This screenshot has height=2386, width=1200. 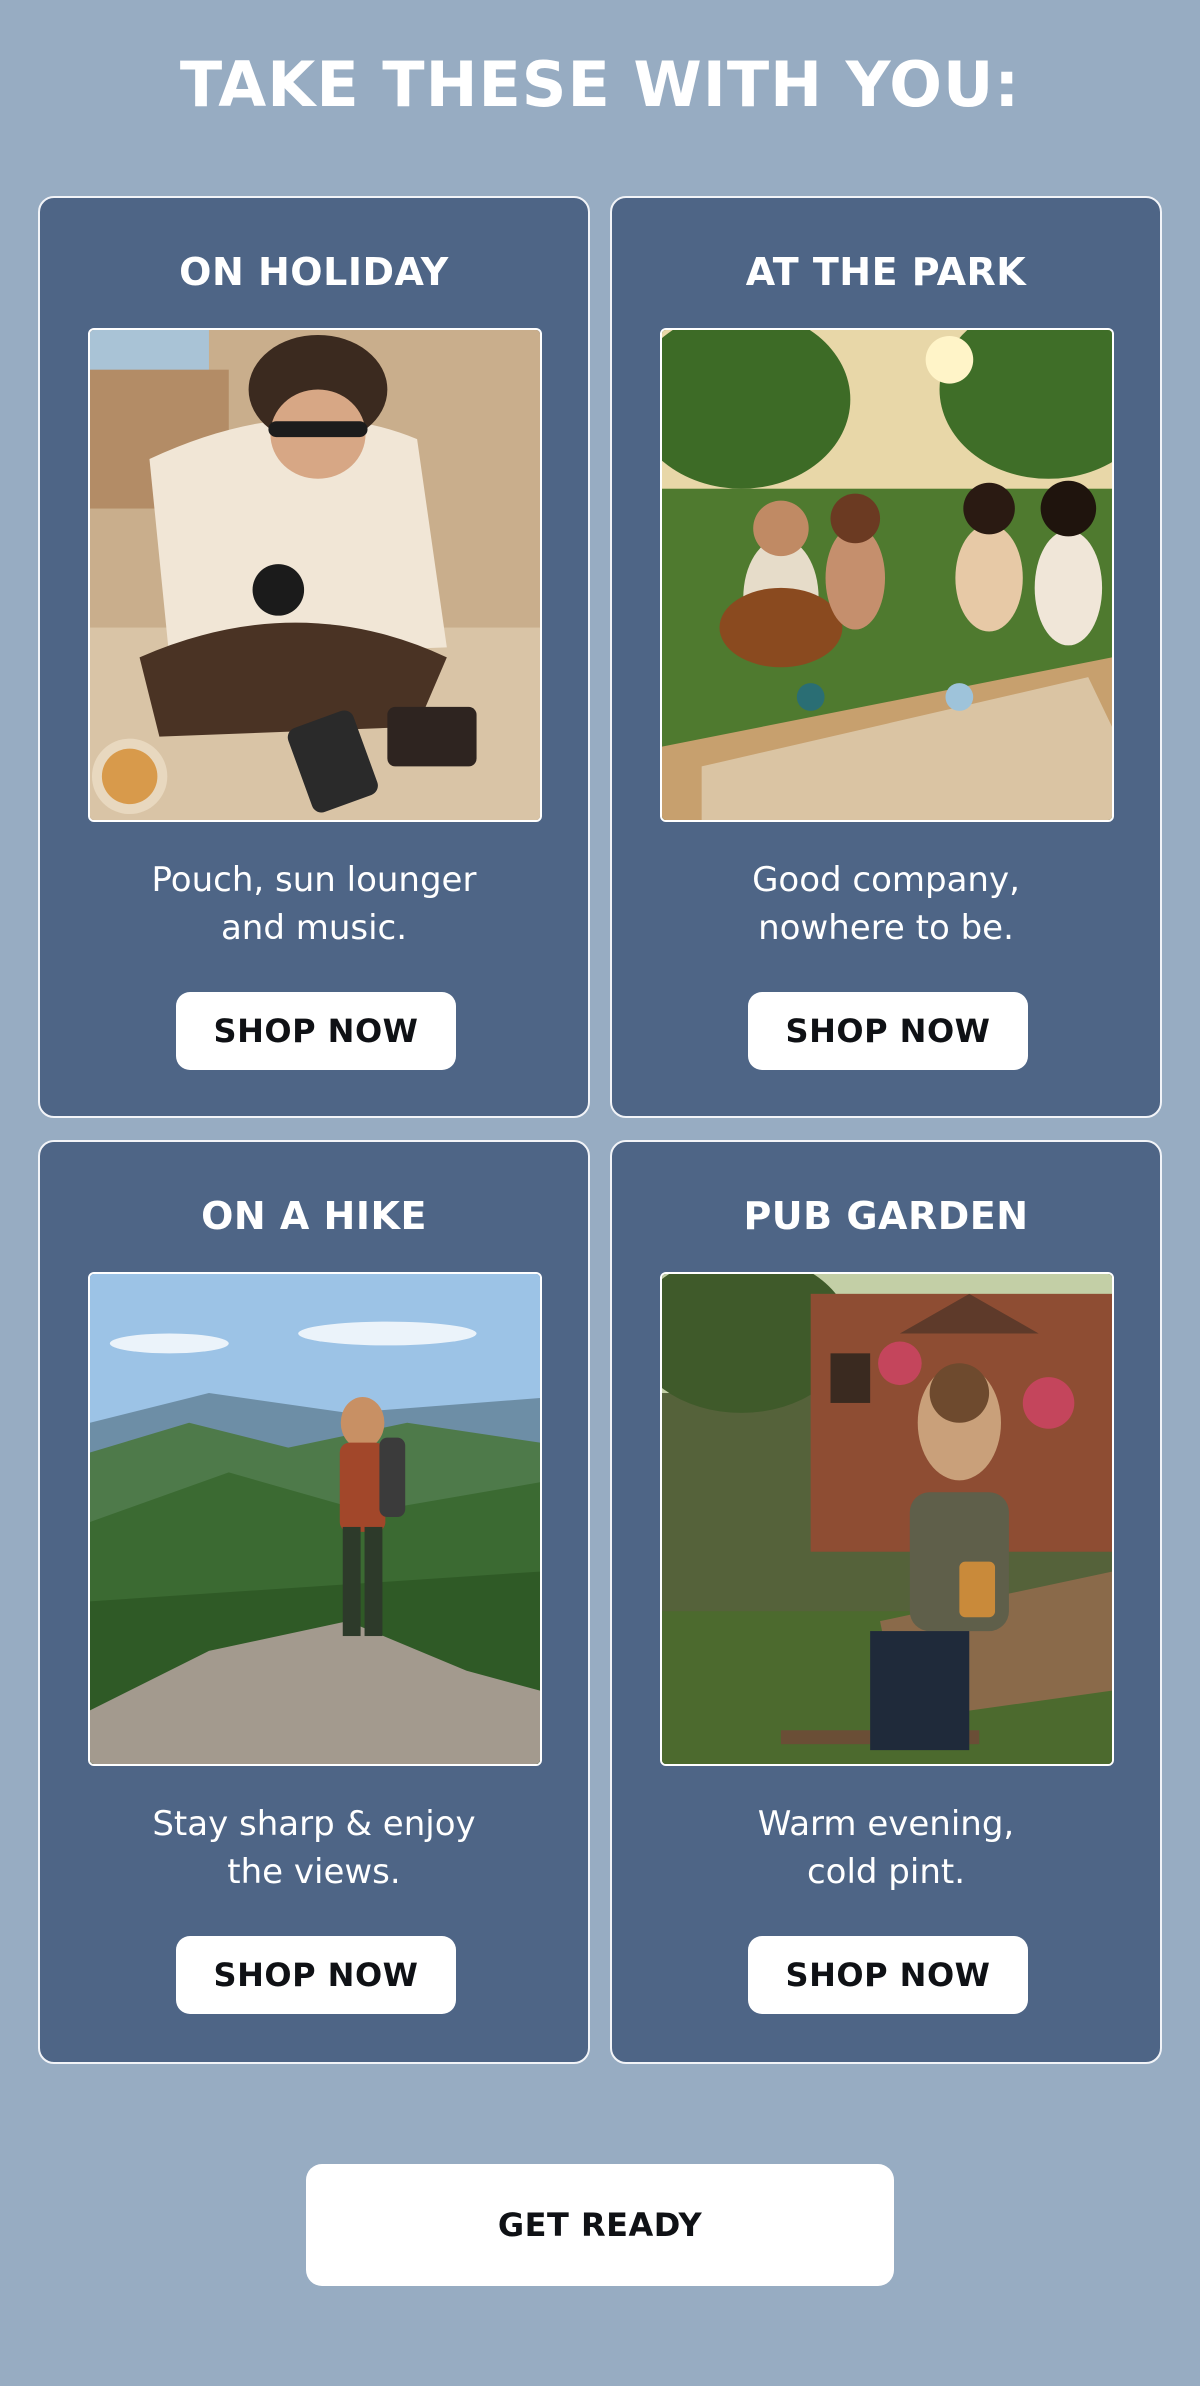 I want to click on hiker-mountain-view-photo, so click(x=315, y=1519).